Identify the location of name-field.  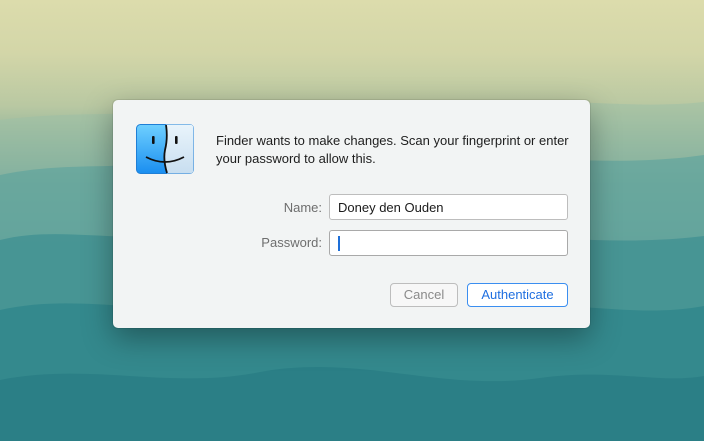
(448, 207).